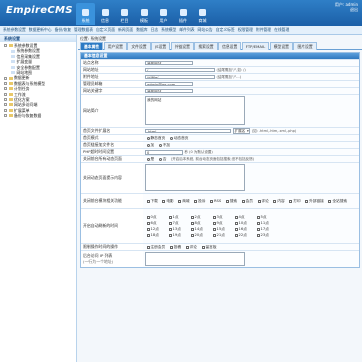  What do you see at coordinates (85, 14) in the screenshot?
I see `nav-item: 系统` at bounding box center [85, 14].